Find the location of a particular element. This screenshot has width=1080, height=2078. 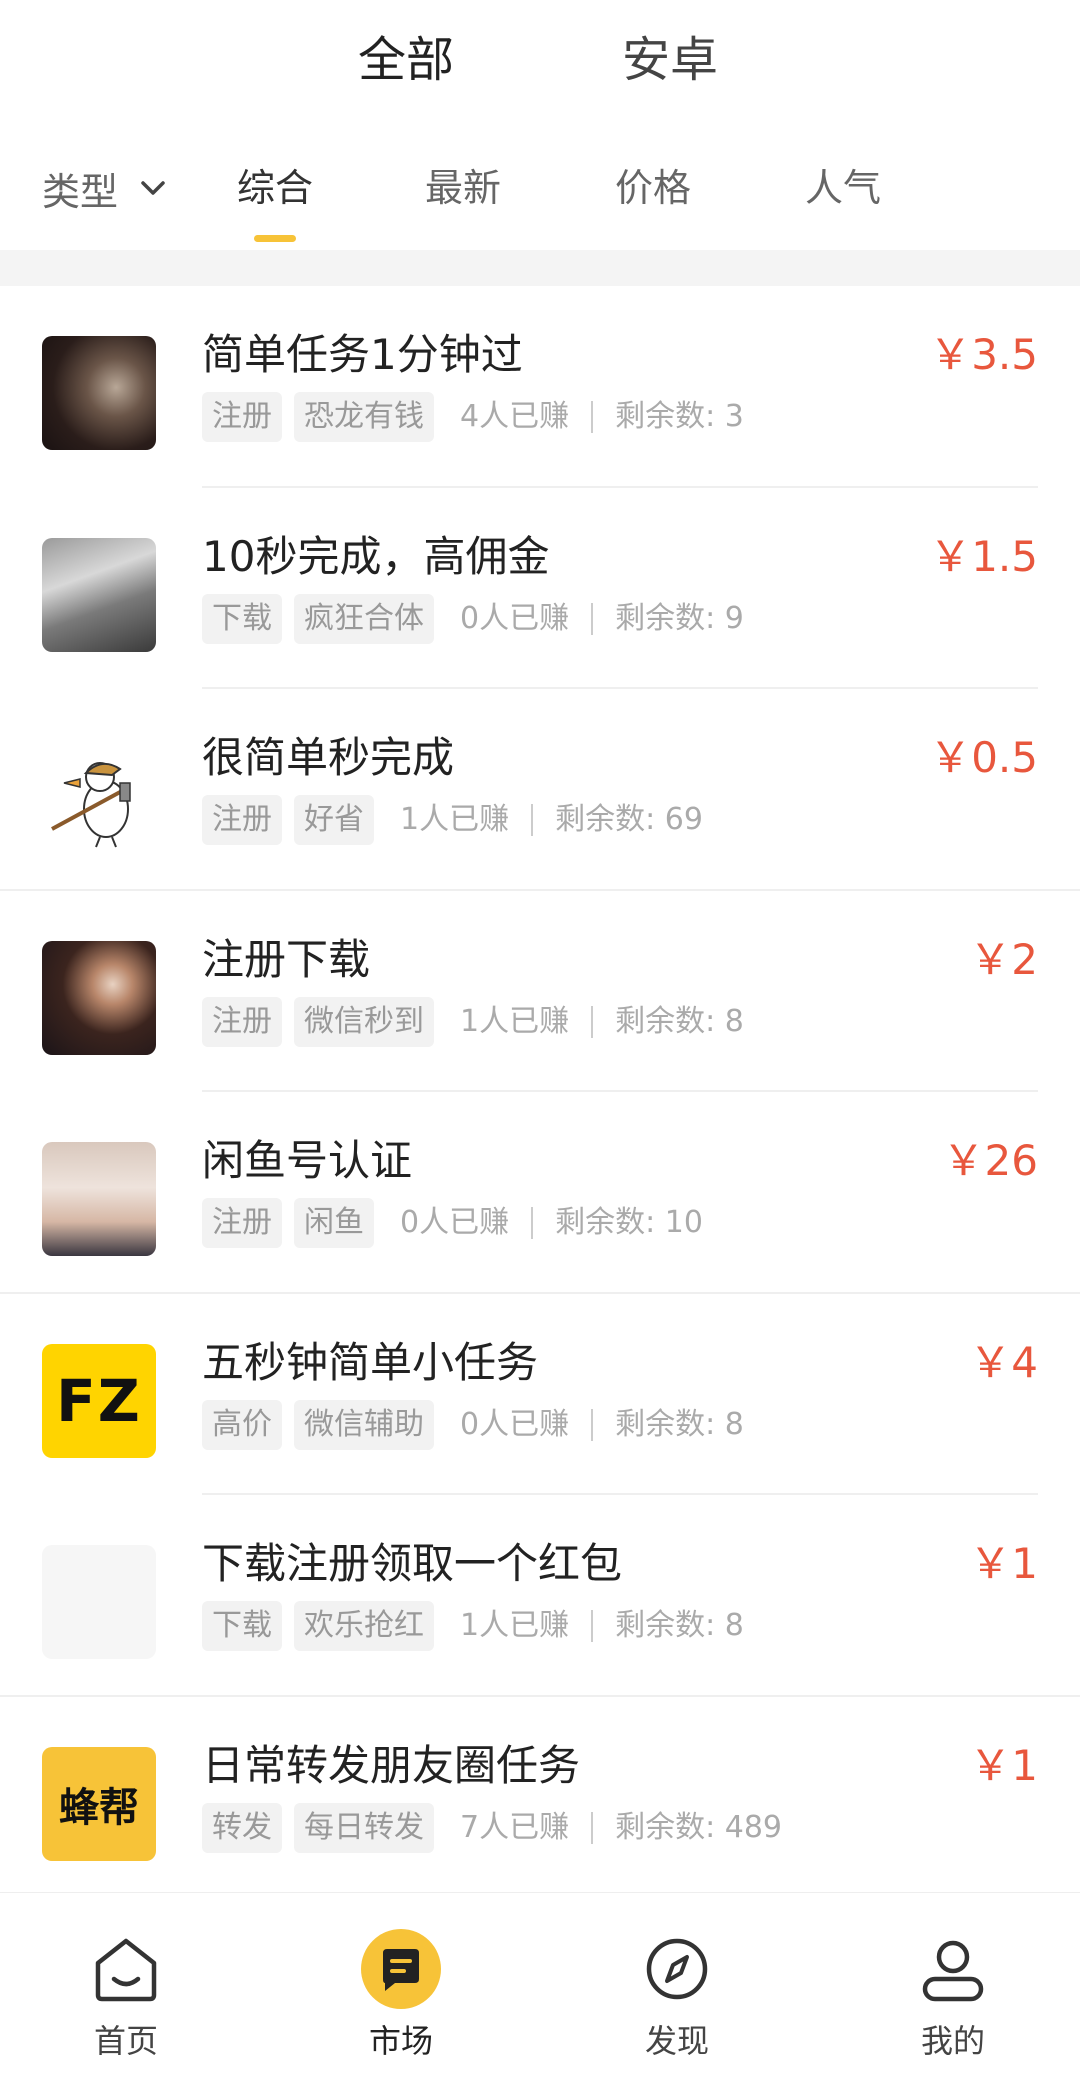

nav-discover: 发现 is located at coordinates (677, 1985).